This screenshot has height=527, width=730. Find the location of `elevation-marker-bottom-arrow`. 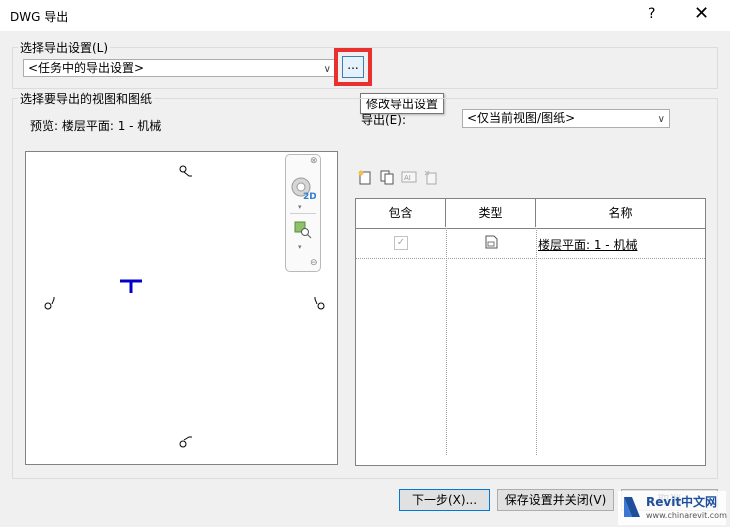

elevation-marker-bottom-arrow is located at coordinates (187, 438).